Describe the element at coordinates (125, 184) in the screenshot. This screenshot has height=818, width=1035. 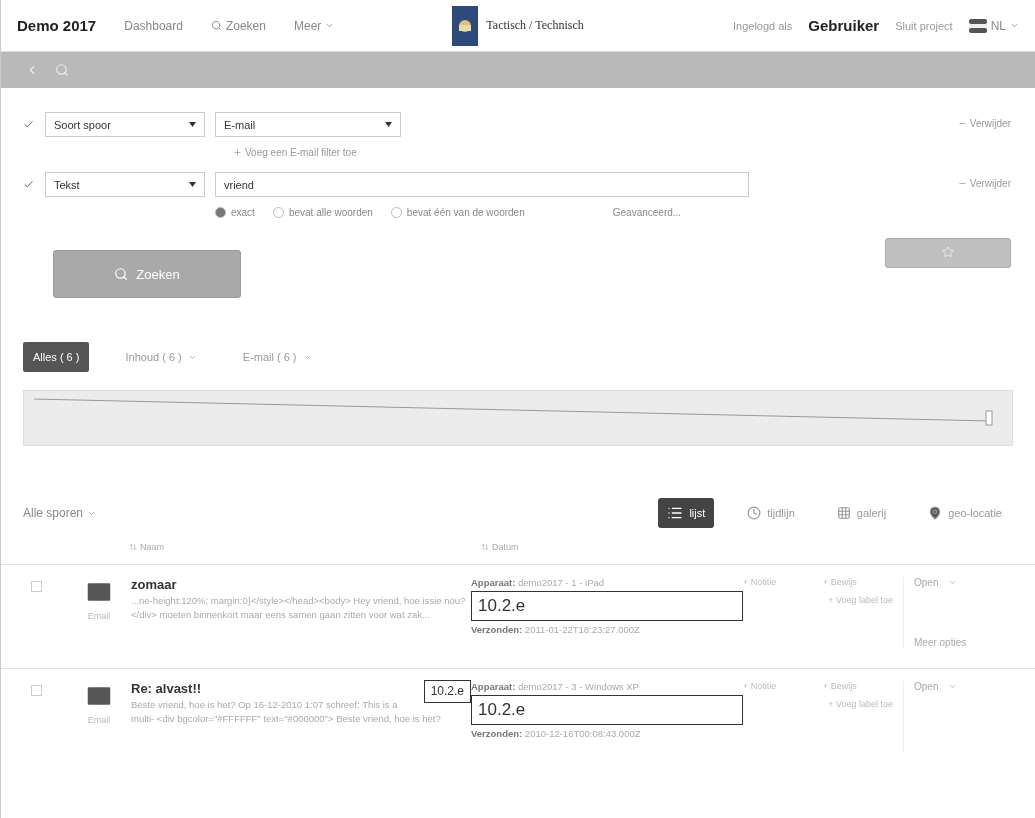
I see `field-select: Tekst` at that location.